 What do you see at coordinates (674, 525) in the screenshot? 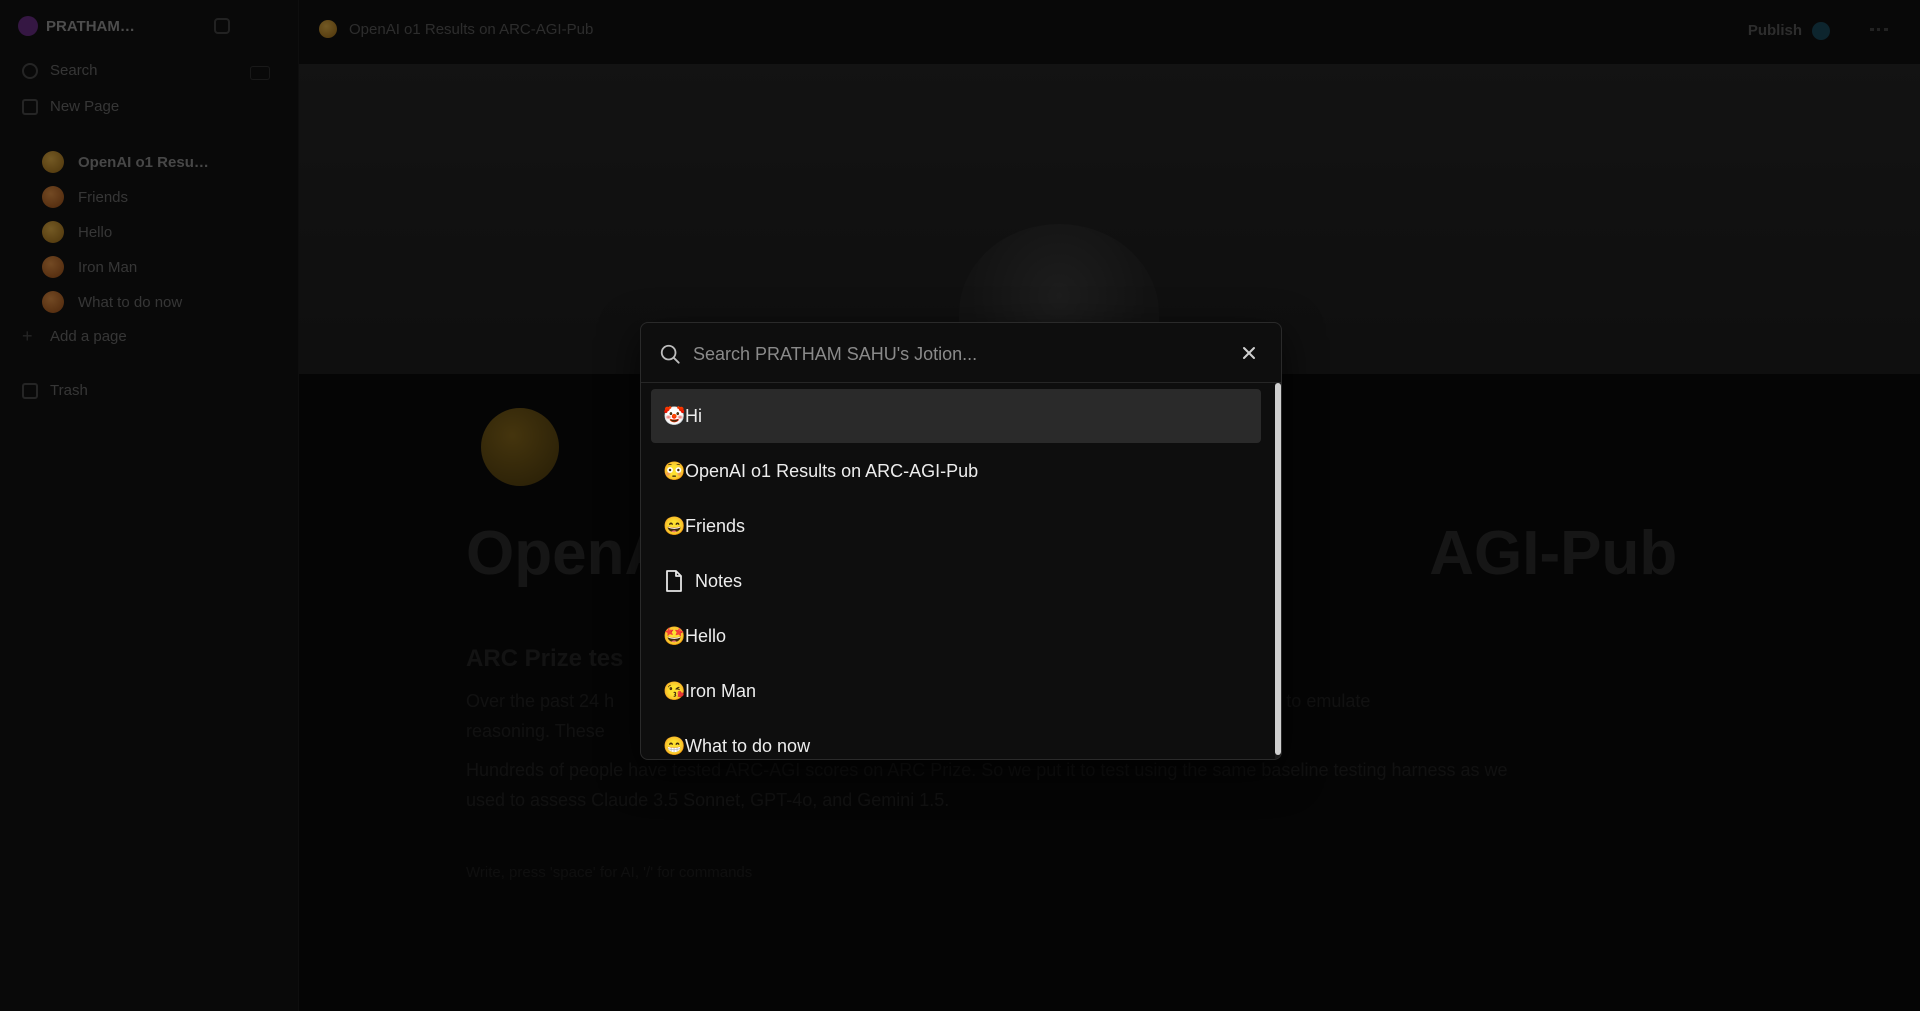
I see `smile-emoji-icon: 😄` at bounding box center [674, 525].